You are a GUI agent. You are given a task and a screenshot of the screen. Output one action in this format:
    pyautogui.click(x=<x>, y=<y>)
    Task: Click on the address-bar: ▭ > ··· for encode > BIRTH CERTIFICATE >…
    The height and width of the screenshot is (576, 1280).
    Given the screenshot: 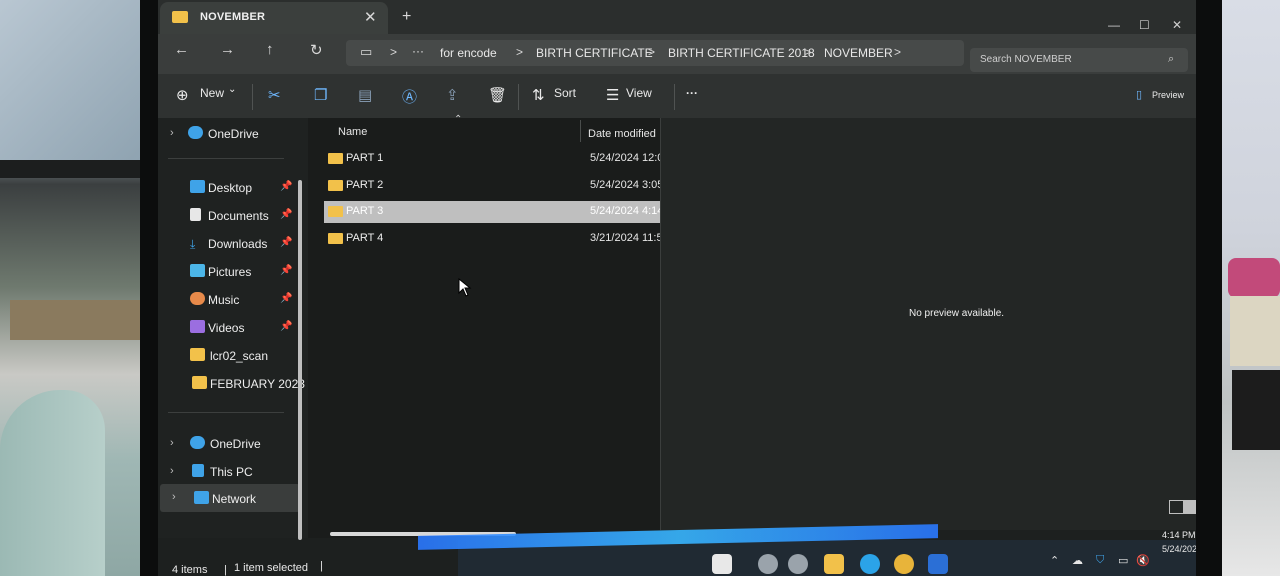 What is the action you would take?
    pyautogui.click(x=655, y=53)
    